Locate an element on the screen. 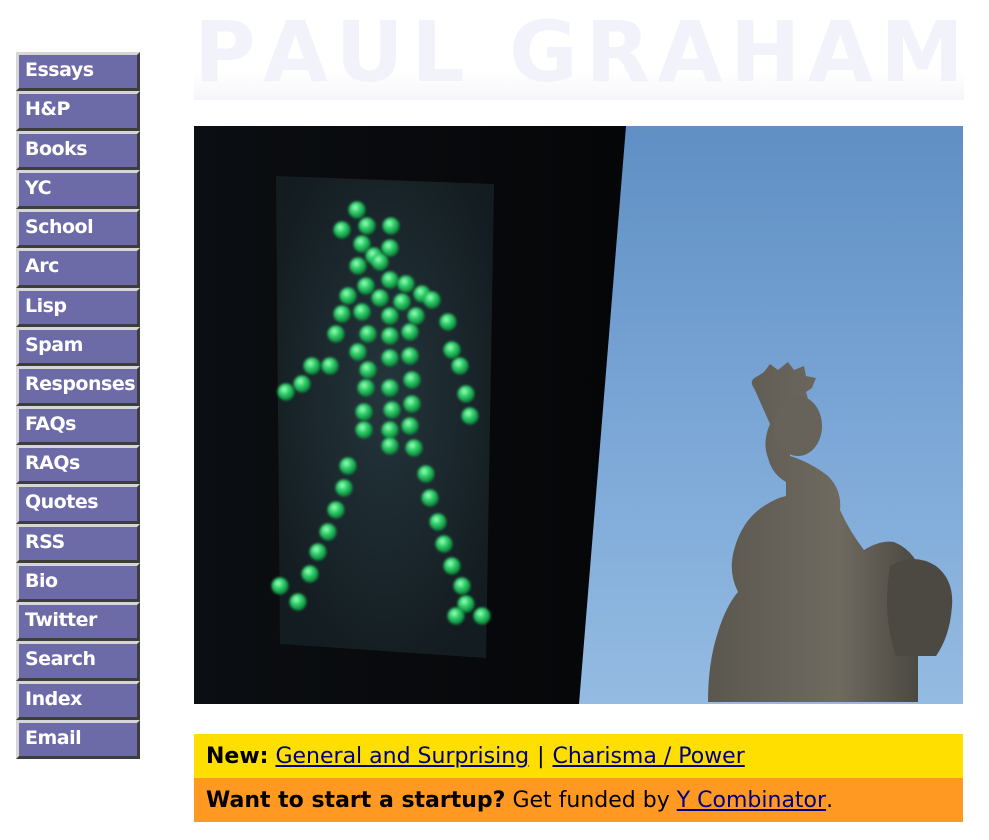  nav-quotes: Quotes is located at coordinates (78, 504).